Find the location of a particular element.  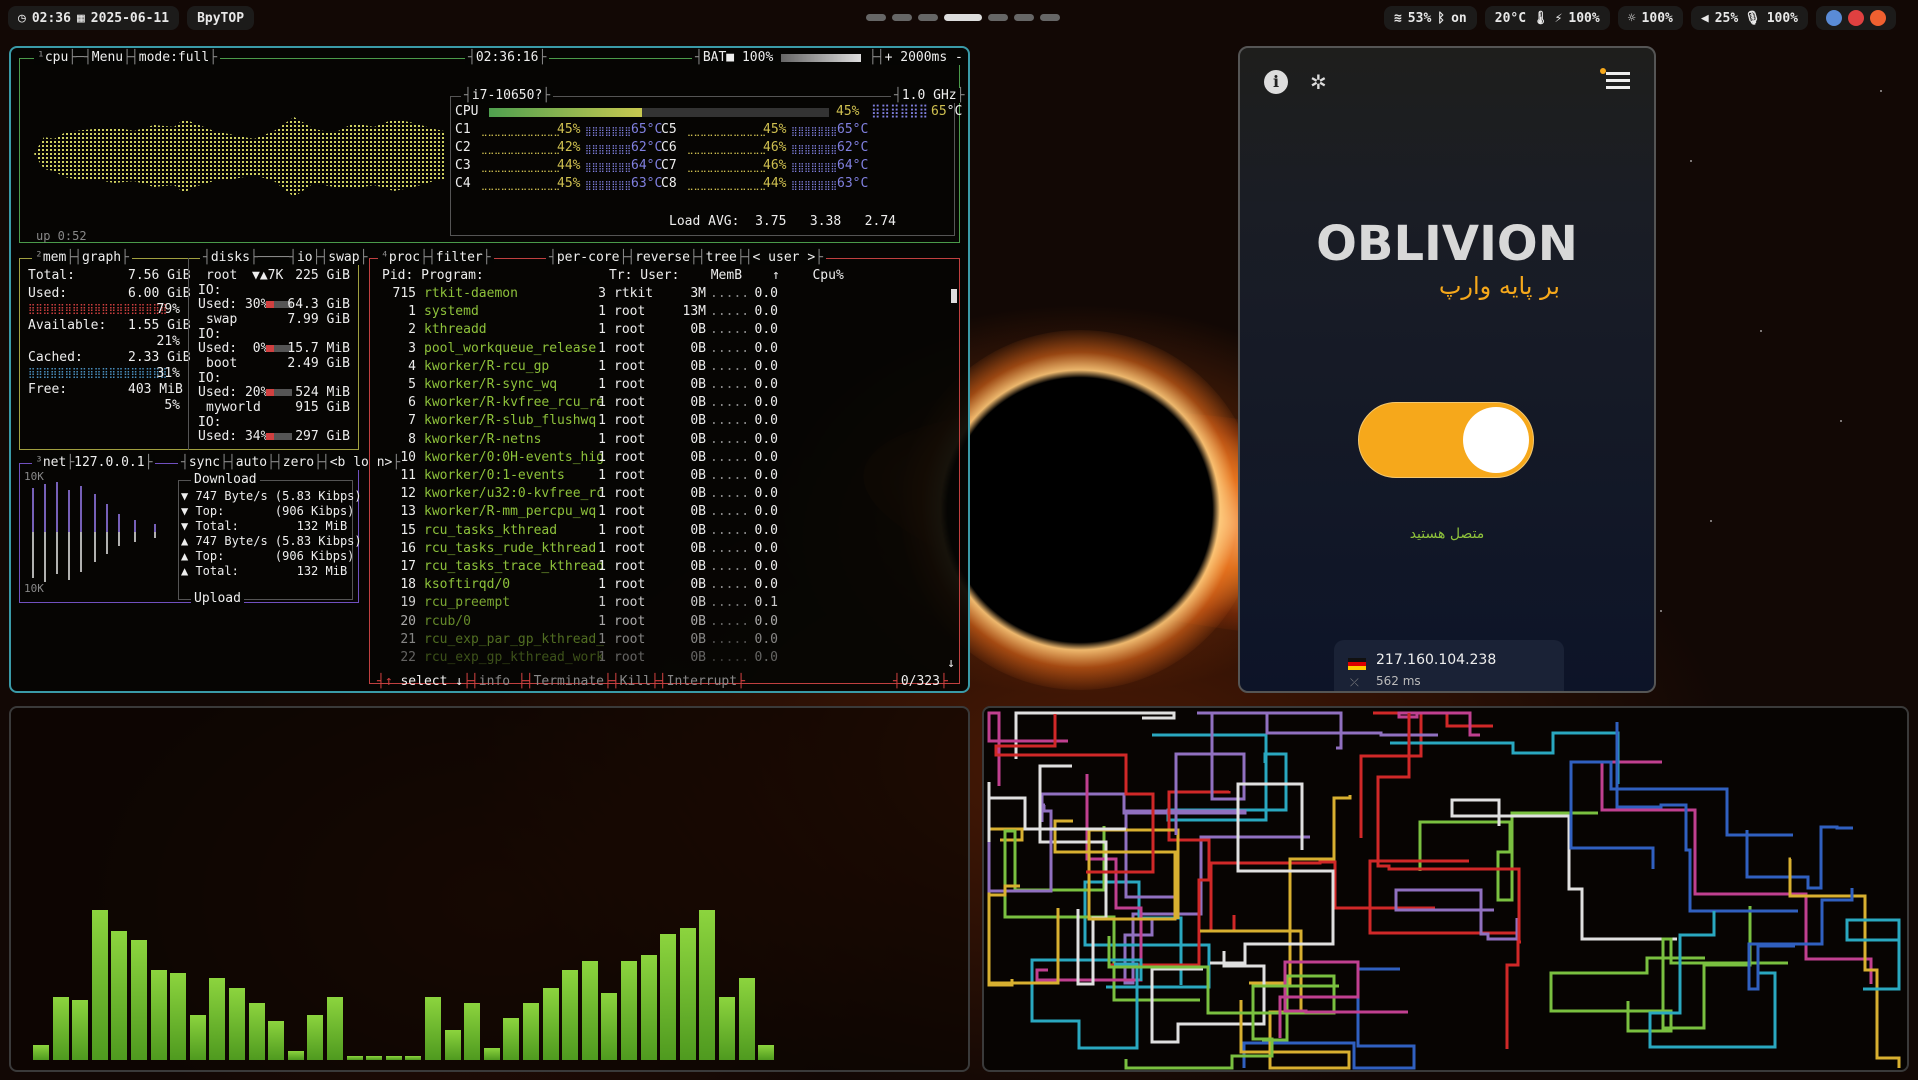

core-pct: 44% is located at coordinates (775, 183).